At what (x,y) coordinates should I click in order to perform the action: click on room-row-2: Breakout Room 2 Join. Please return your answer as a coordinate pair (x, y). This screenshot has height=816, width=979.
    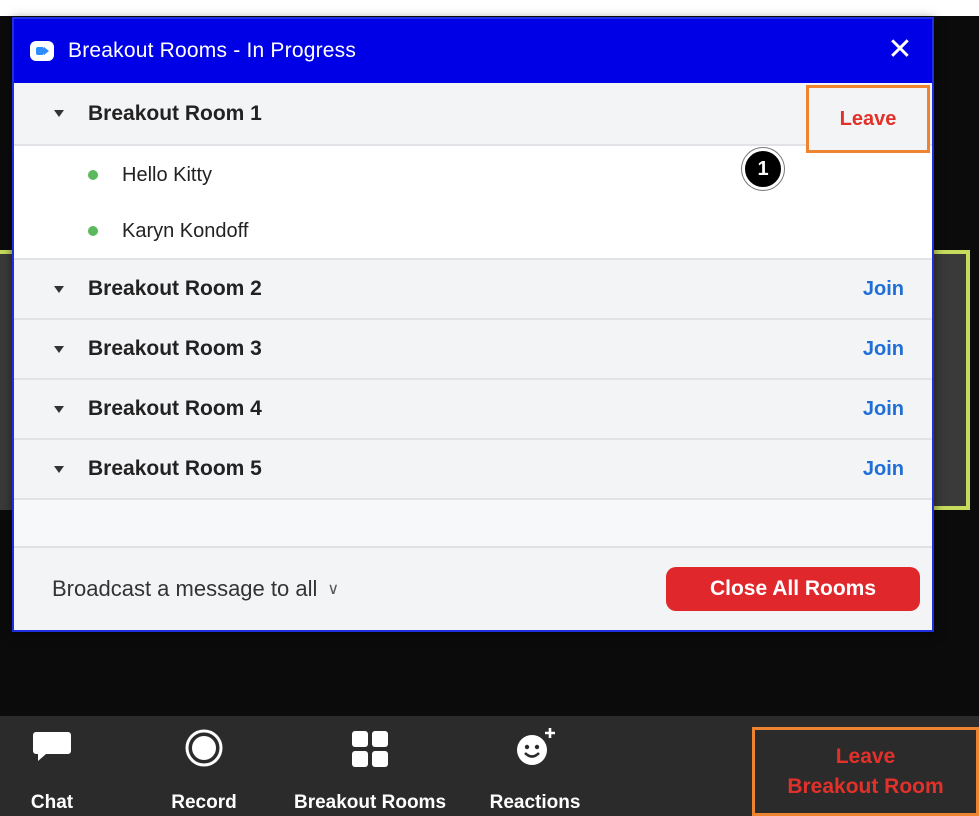
    Looking at the image, I should click on (473, 290).